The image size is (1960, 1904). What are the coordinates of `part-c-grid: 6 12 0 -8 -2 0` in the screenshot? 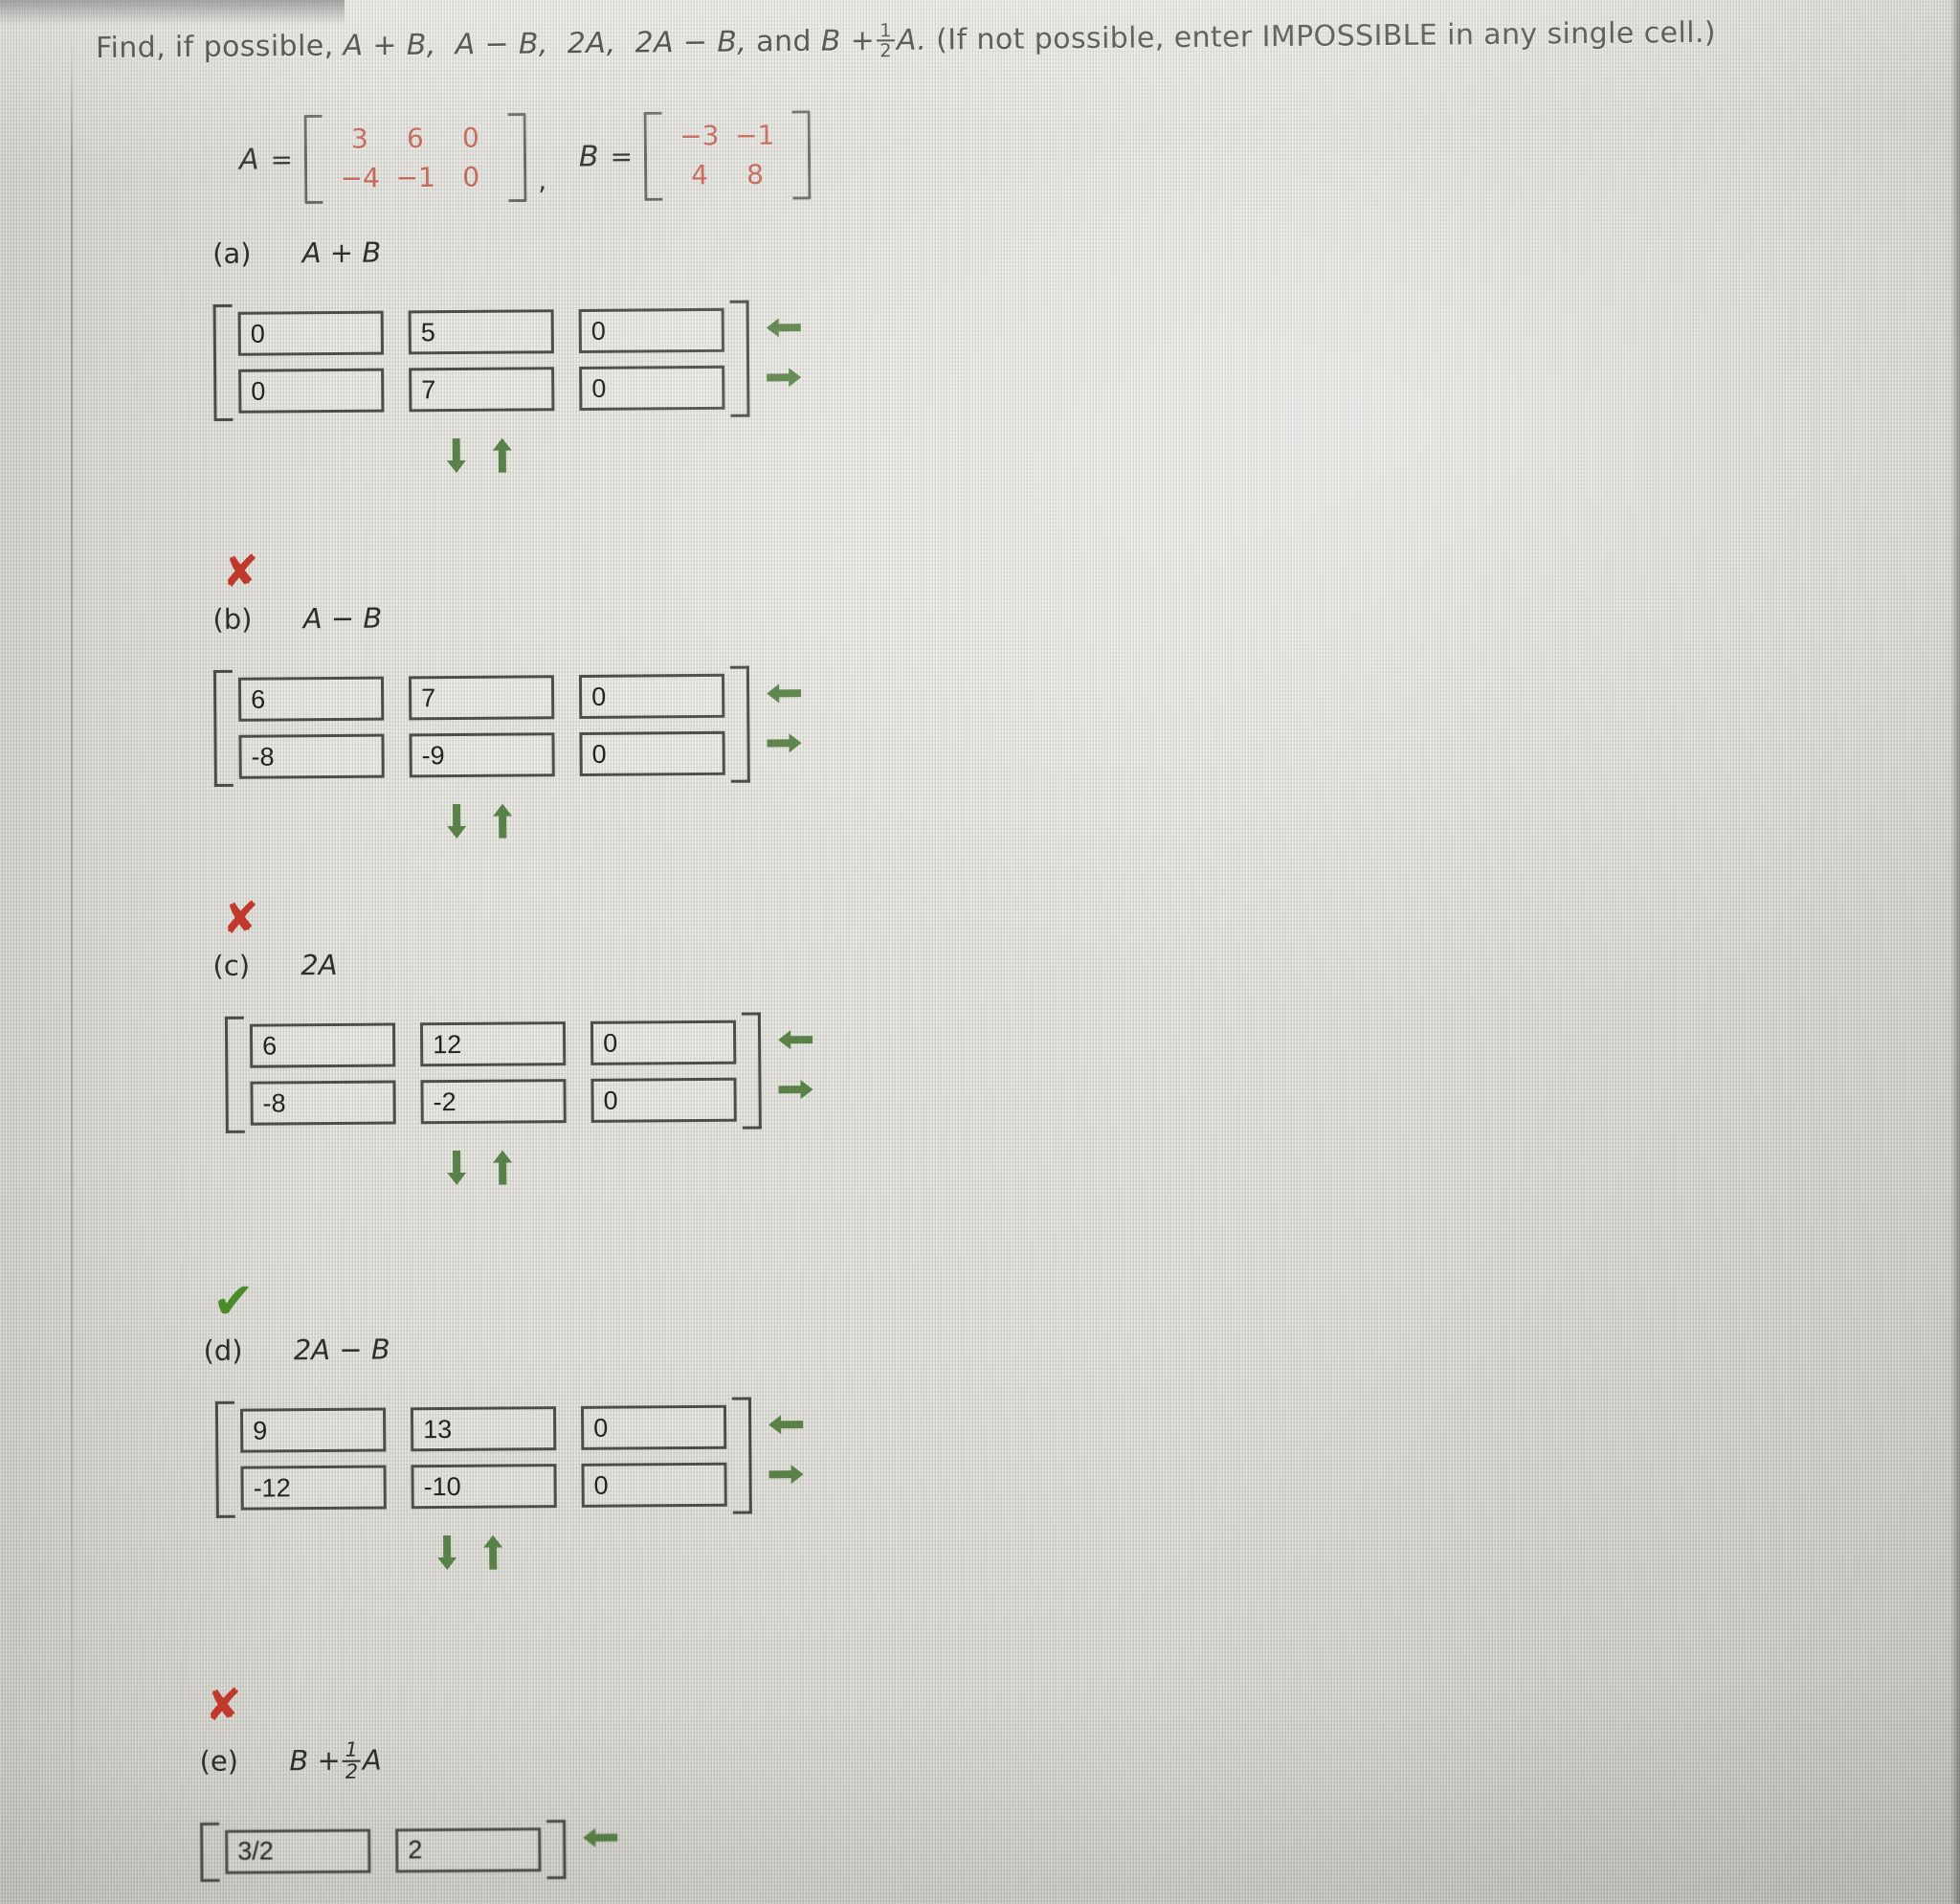 It's located at (494, 1073).